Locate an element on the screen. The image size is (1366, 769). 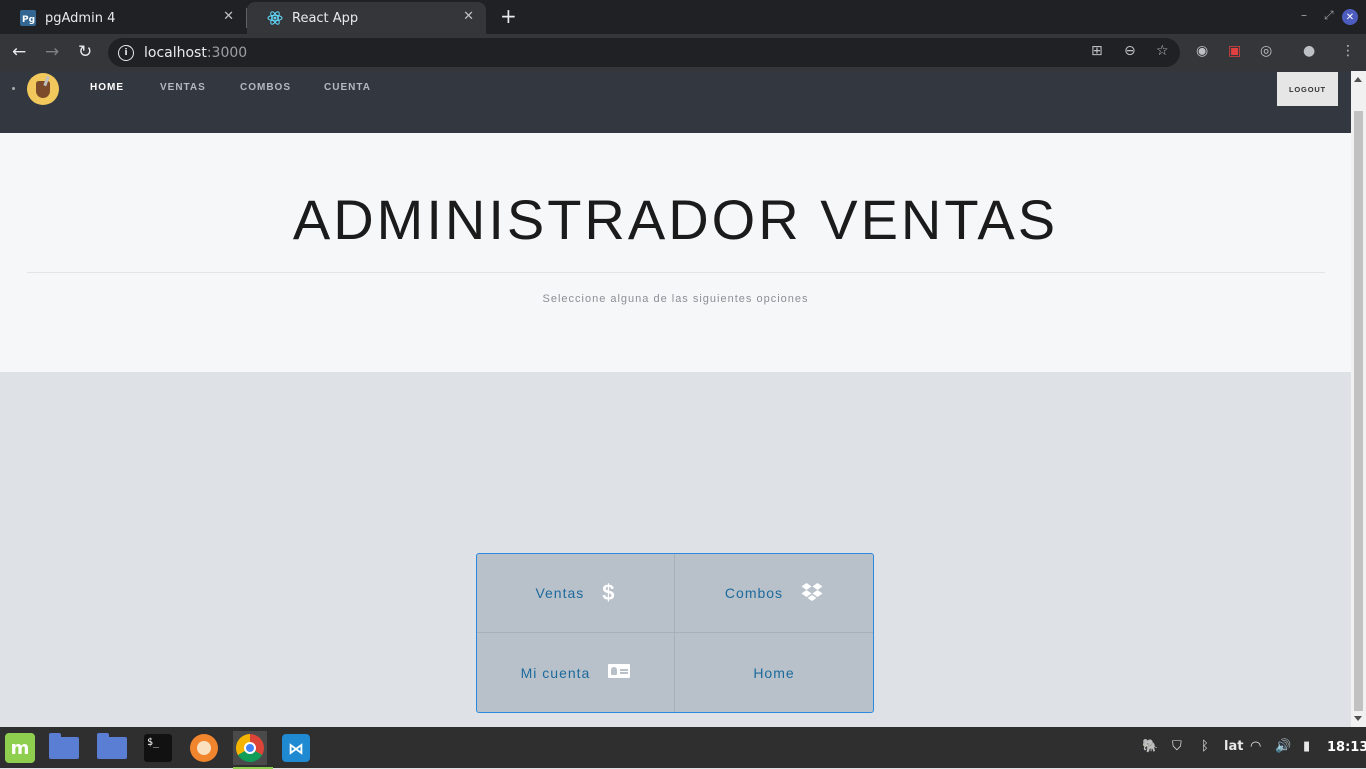
minimize-icon: – is located at coordinates (1304, 15).